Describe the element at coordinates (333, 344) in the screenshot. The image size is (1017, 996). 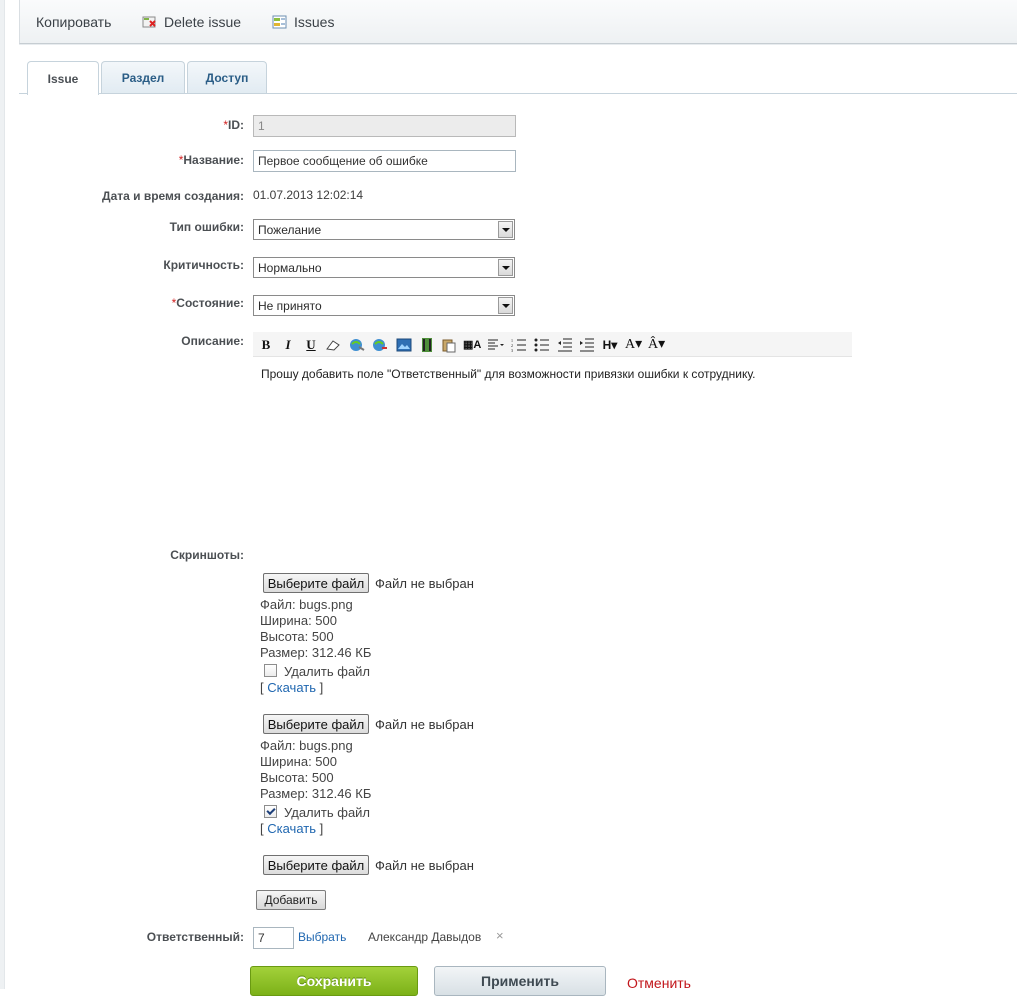
I see `eraser-icon` at that location.